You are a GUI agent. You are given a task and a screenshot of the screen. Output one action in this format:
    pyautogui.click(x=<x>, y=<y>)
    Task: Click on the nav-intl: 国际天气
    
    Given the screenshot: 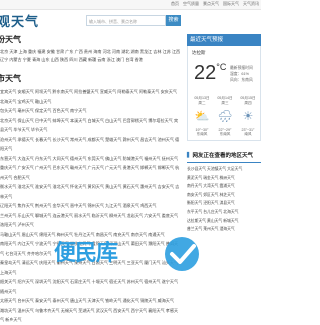 What is the action you would take?
    pyautogui.click(x=231, y=4)
    